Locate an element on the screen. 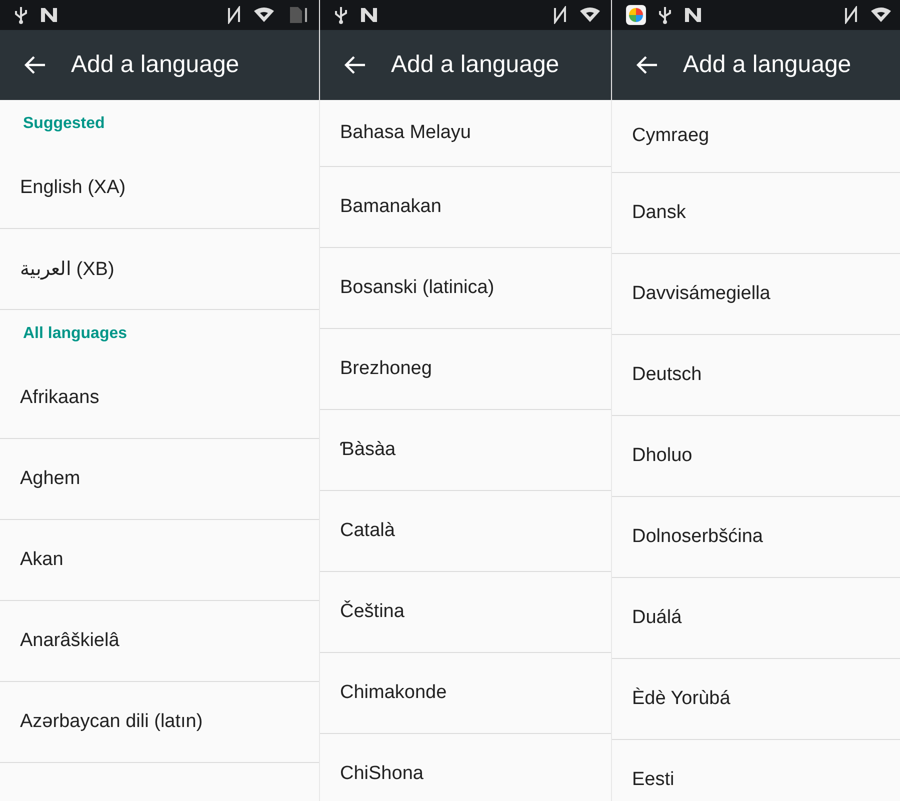  language-item: English (XA) is located at coordinates (159, 188).